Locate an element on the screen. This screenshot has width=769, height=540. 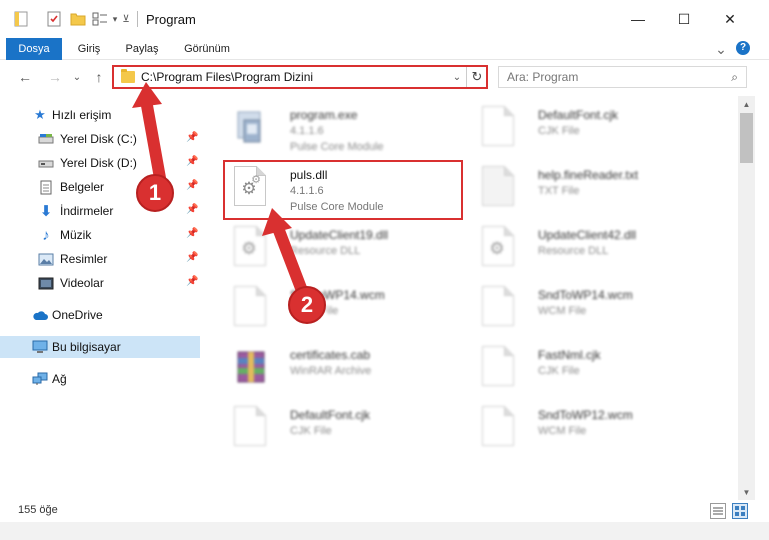
file-item: ⚙ UpdateClient19.dll Resource DLL is located at coordinates (344, 248).